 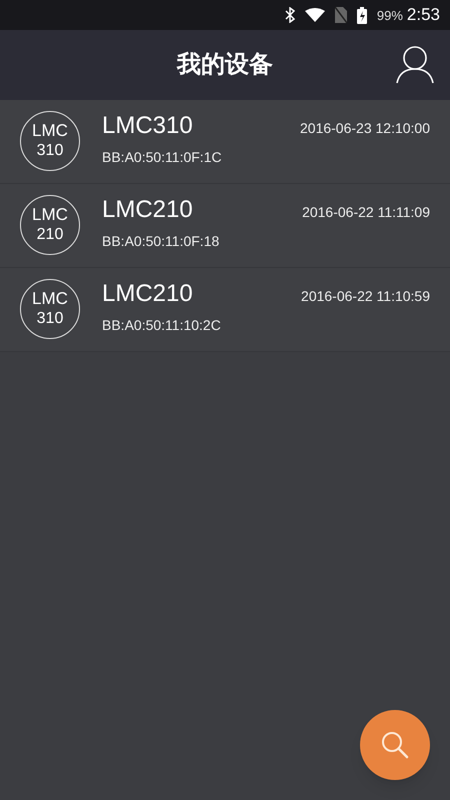 What do you see at coordinates (225, 65) in the screenshot?
I see `page-title: 我的设备` at bounding box center [225, 65].